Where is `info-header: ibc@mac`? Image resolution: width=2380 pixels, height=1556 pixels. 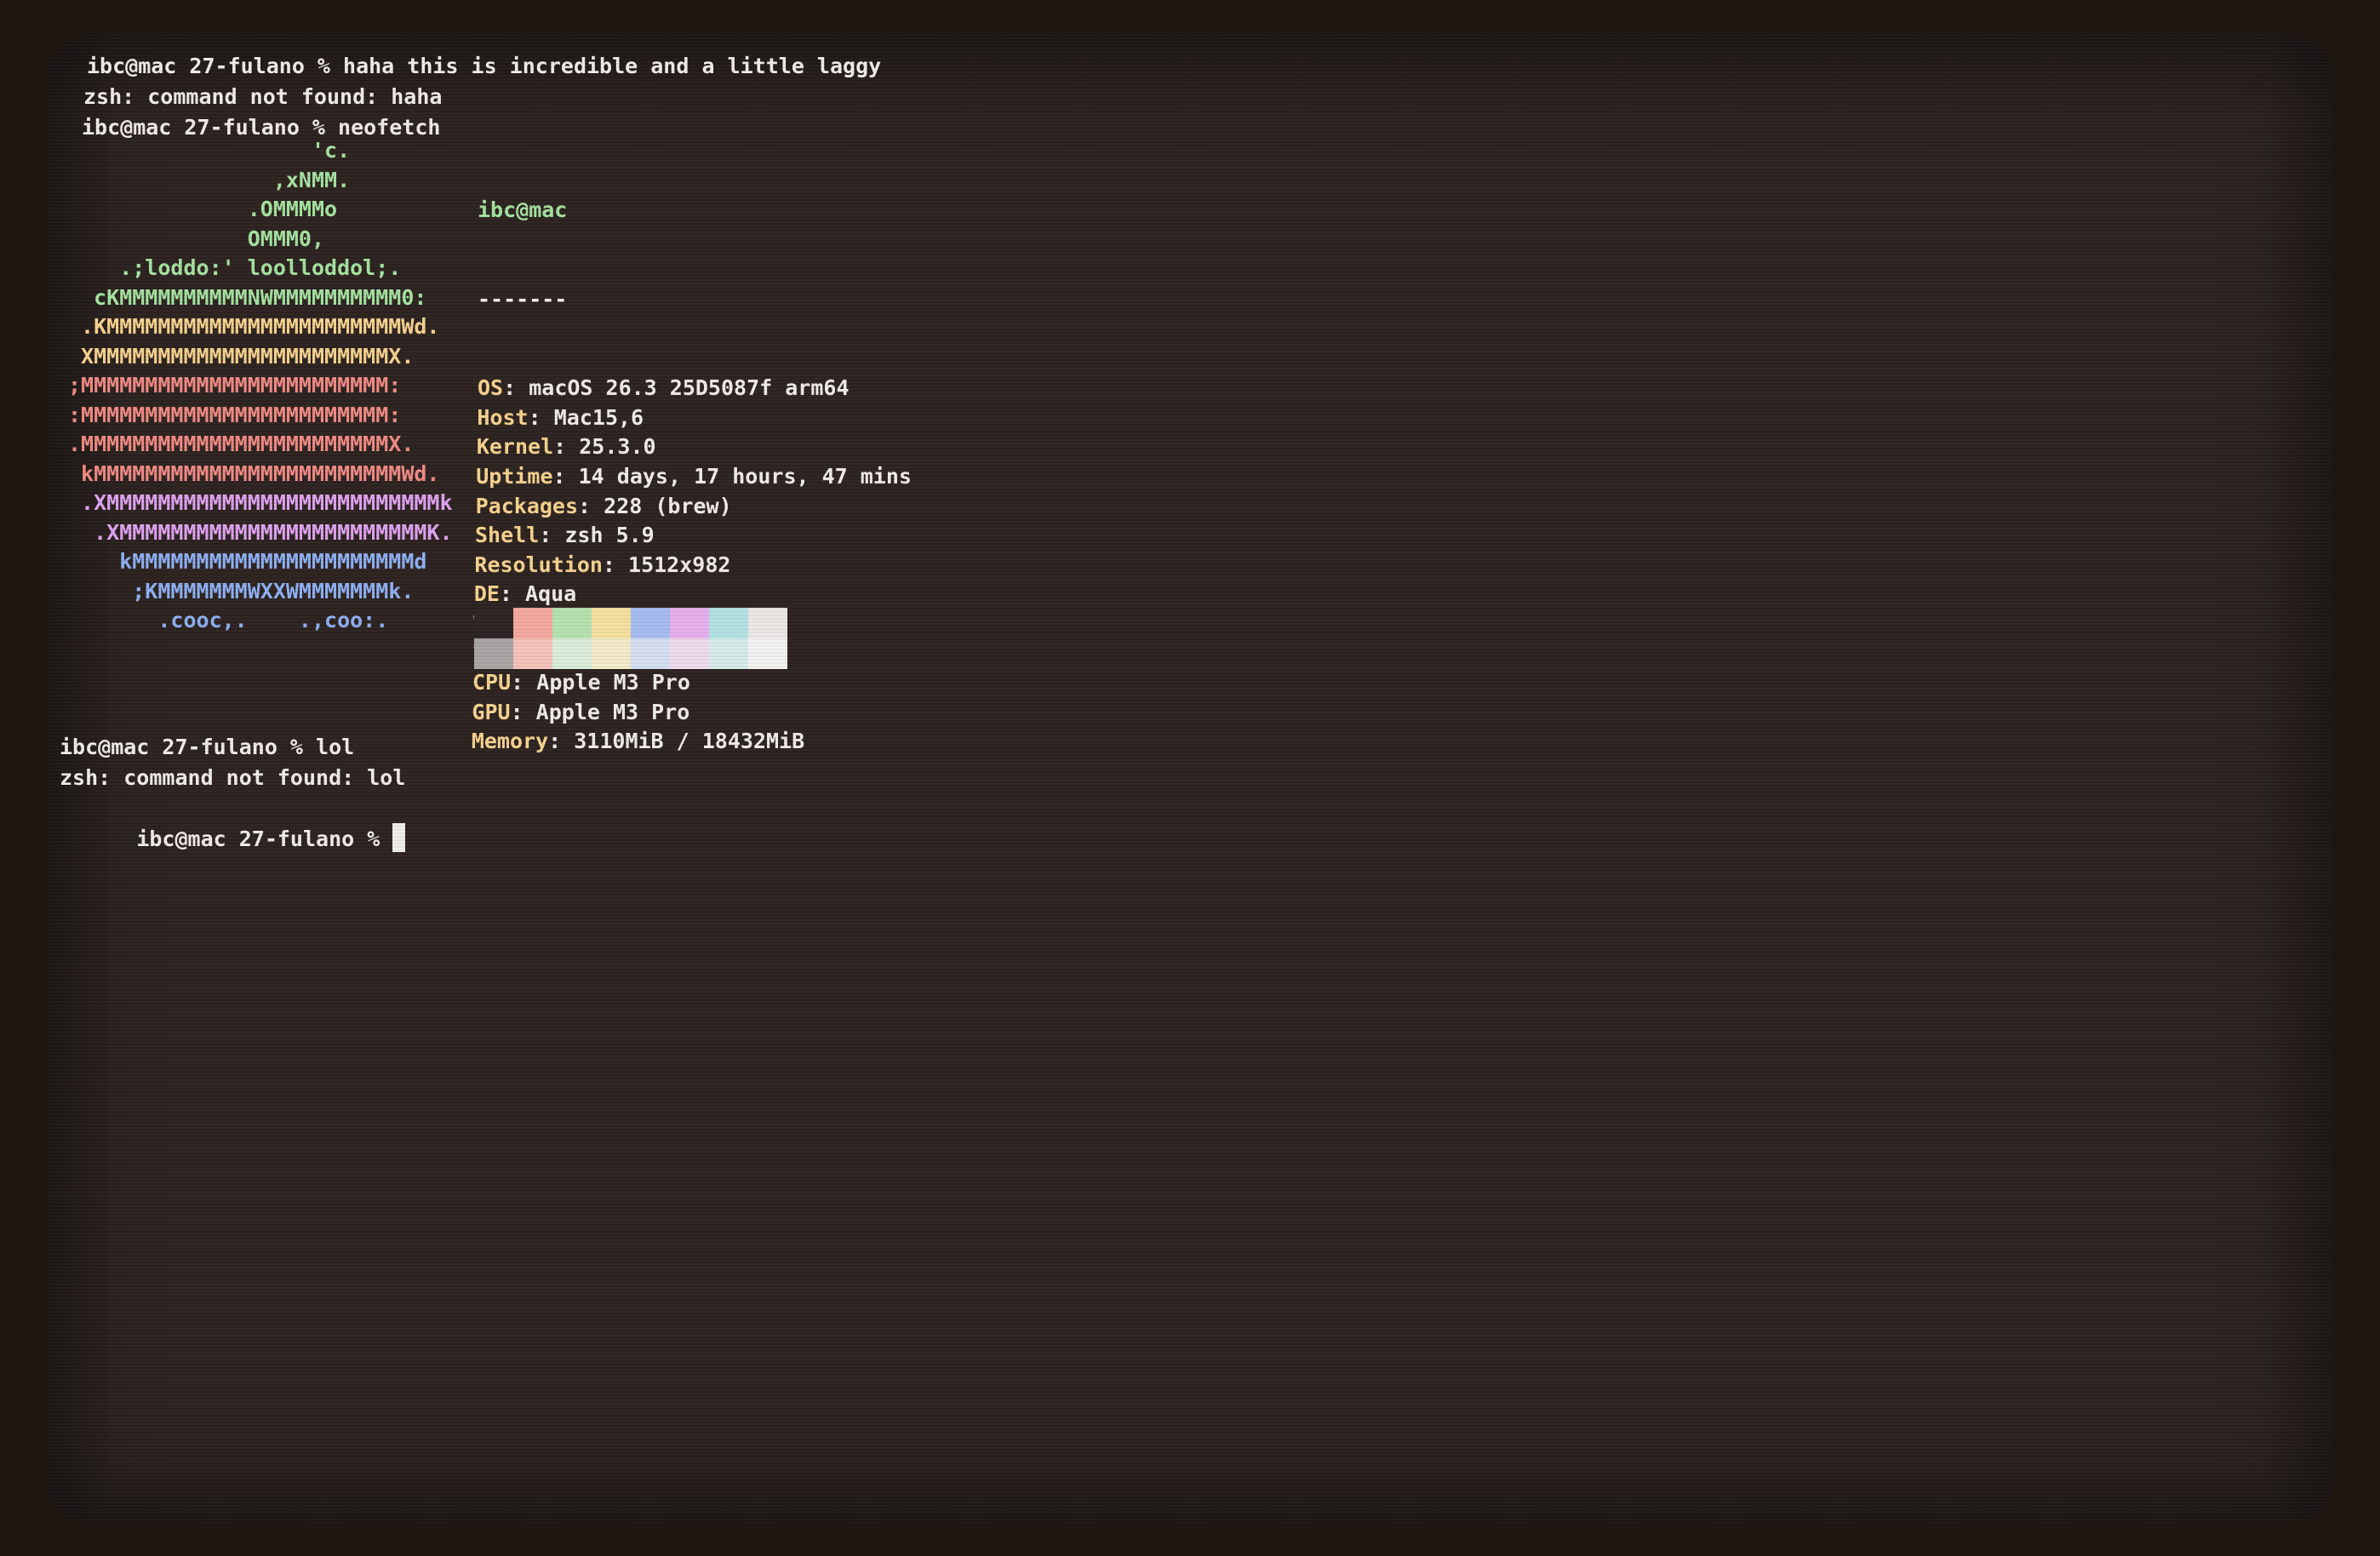
info-header: ibc@mac is located at coordinates (523, 209).